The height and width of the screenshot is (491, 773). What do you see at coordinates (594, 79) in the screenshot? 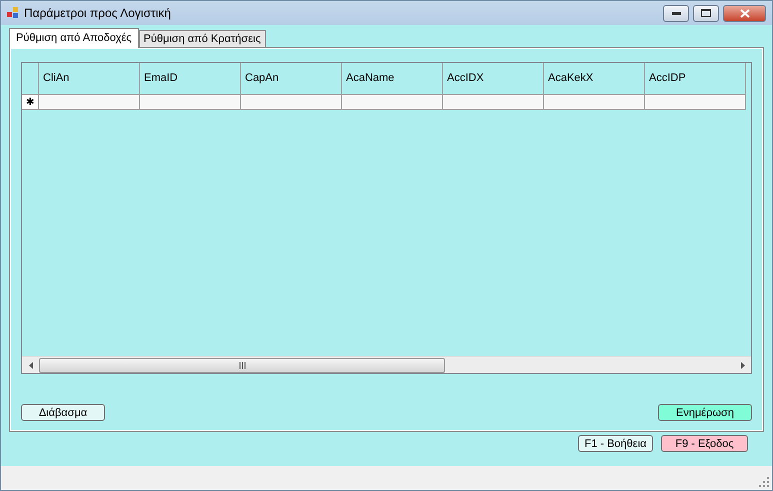
I see `column-header: AcaKekX` at bounding box center [594, 79].